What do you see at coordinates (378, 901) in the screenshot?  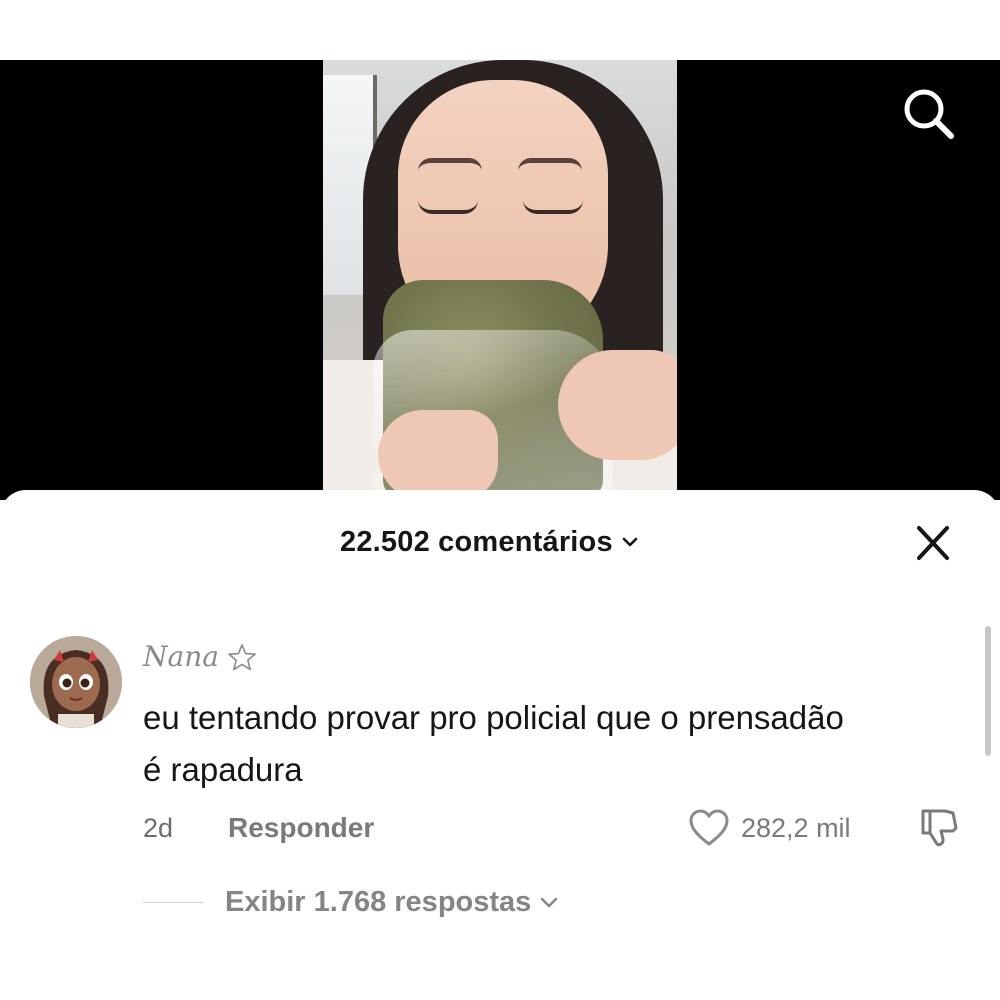 I see `view-replies-label: Exibir 1.768 respostas` at bounding box center [378, 901].